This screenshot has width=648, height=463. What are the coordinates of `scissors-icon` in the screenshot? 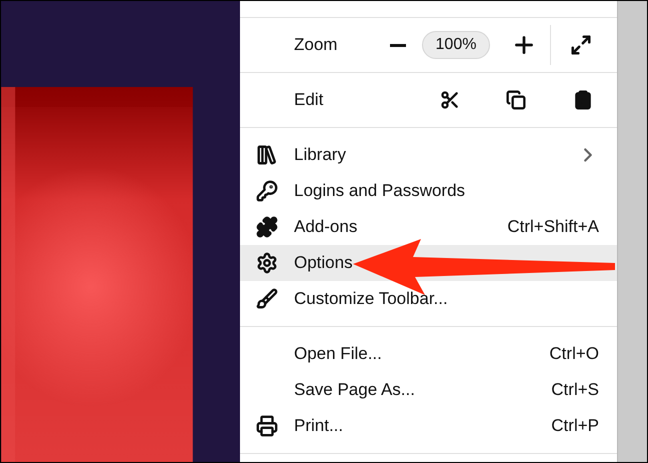 It's located at (450, 100).